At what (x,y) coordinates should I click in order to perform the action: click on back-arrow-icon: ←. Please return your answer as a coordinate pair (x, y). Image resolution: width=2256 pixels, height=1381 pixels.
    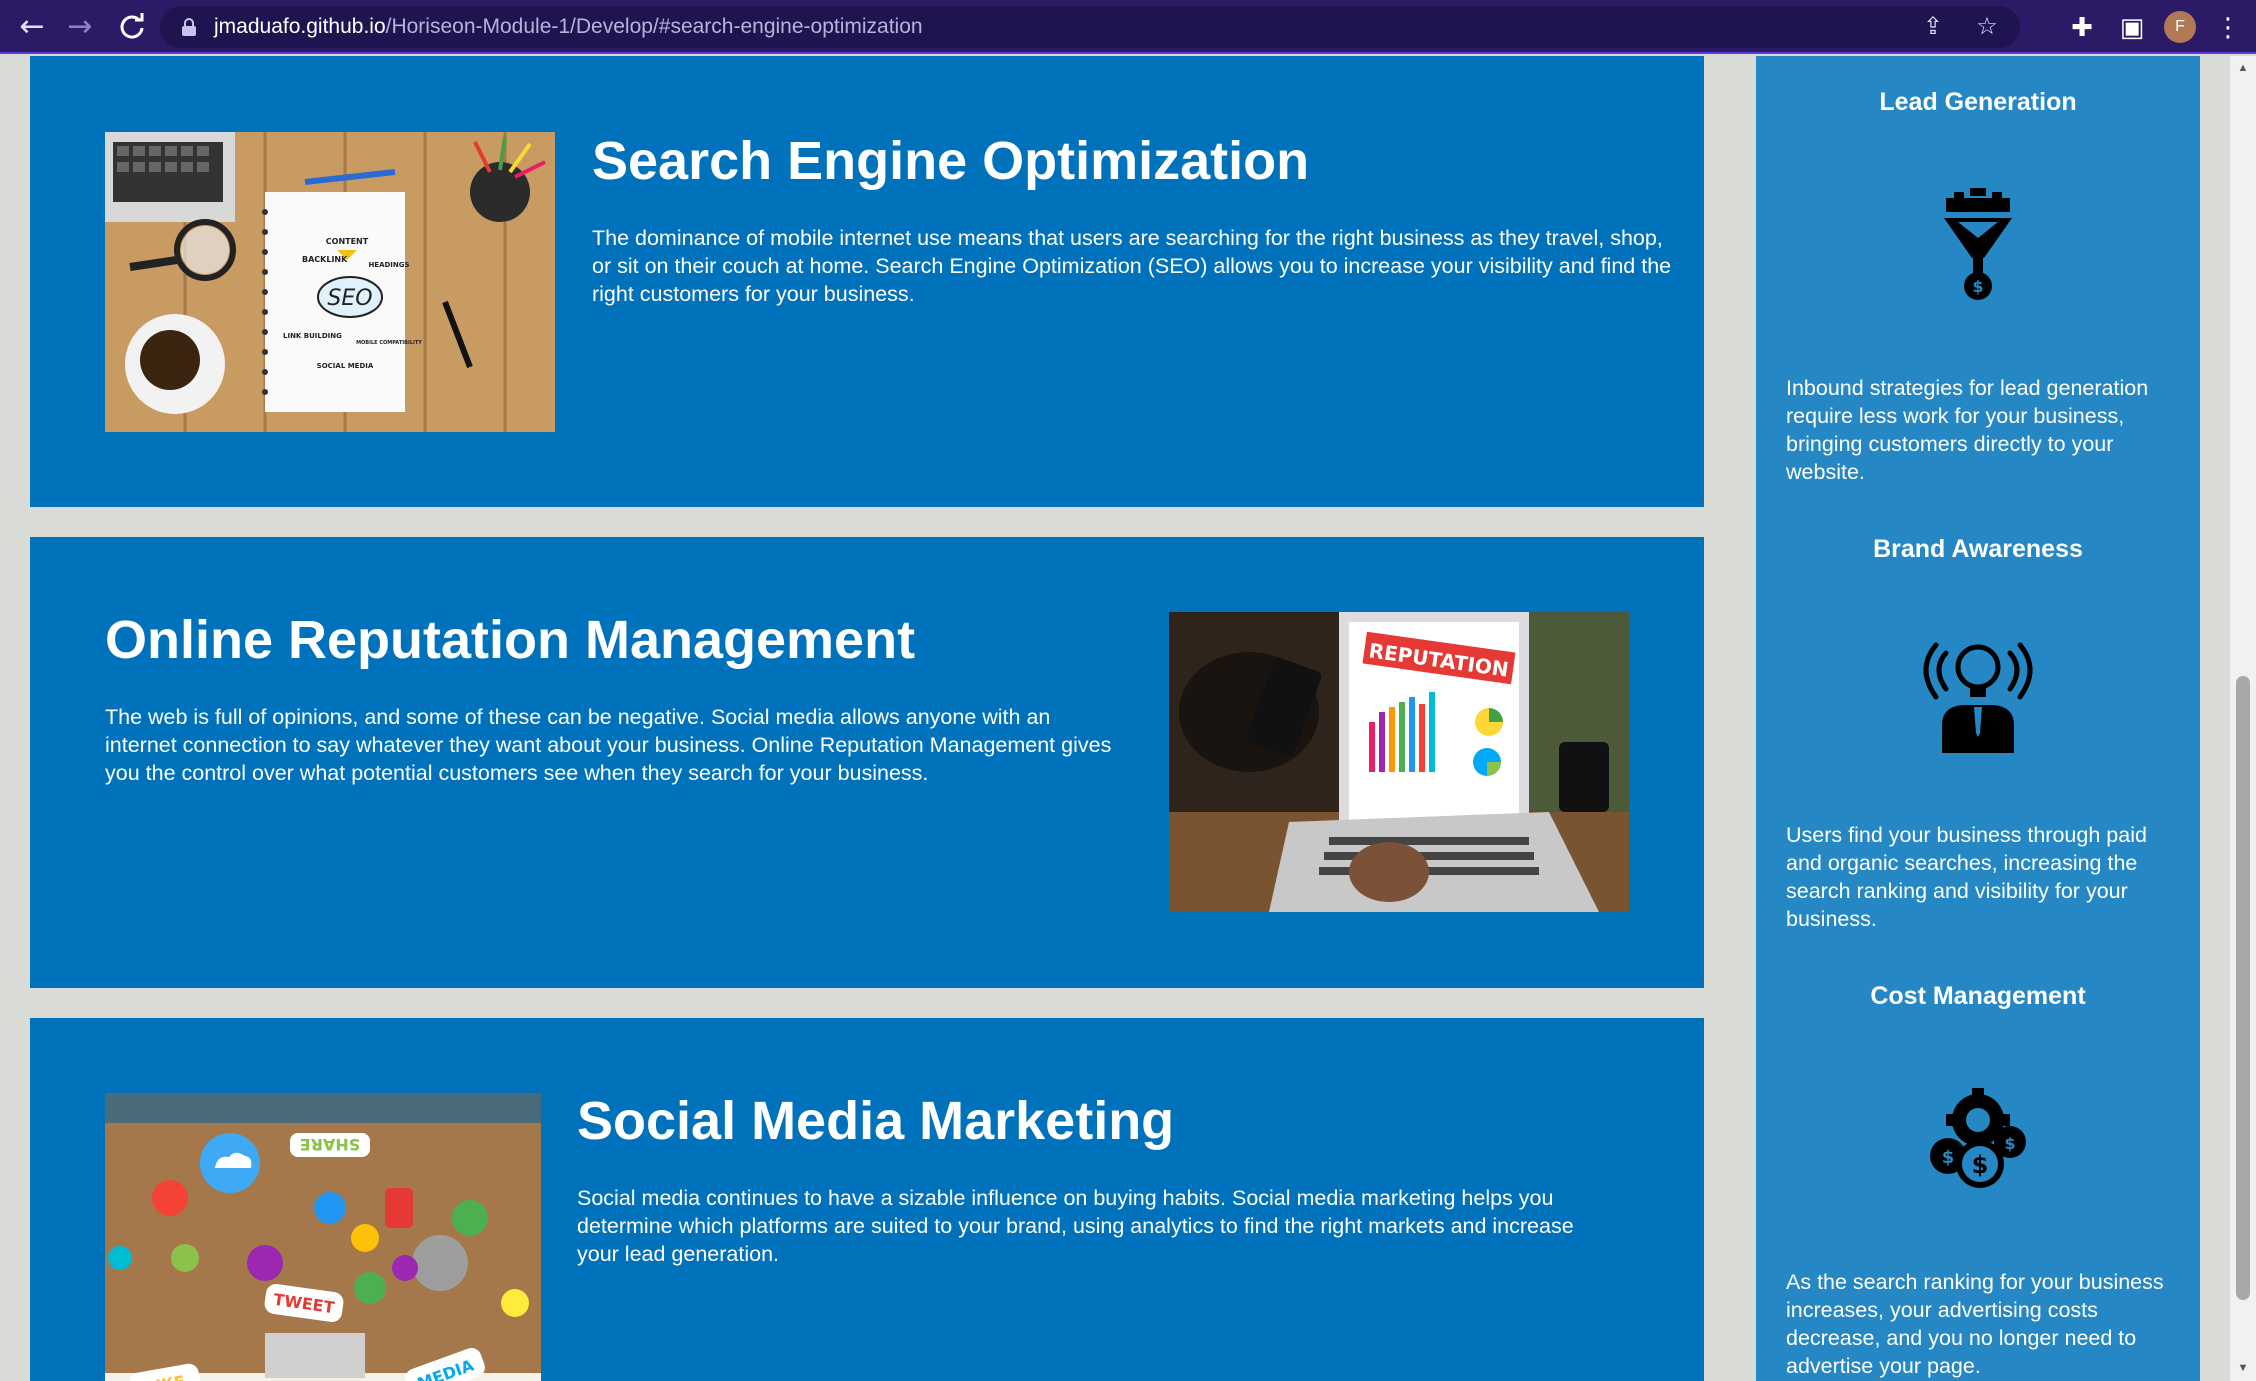
    Looking at the image, I should click on (32, 26).